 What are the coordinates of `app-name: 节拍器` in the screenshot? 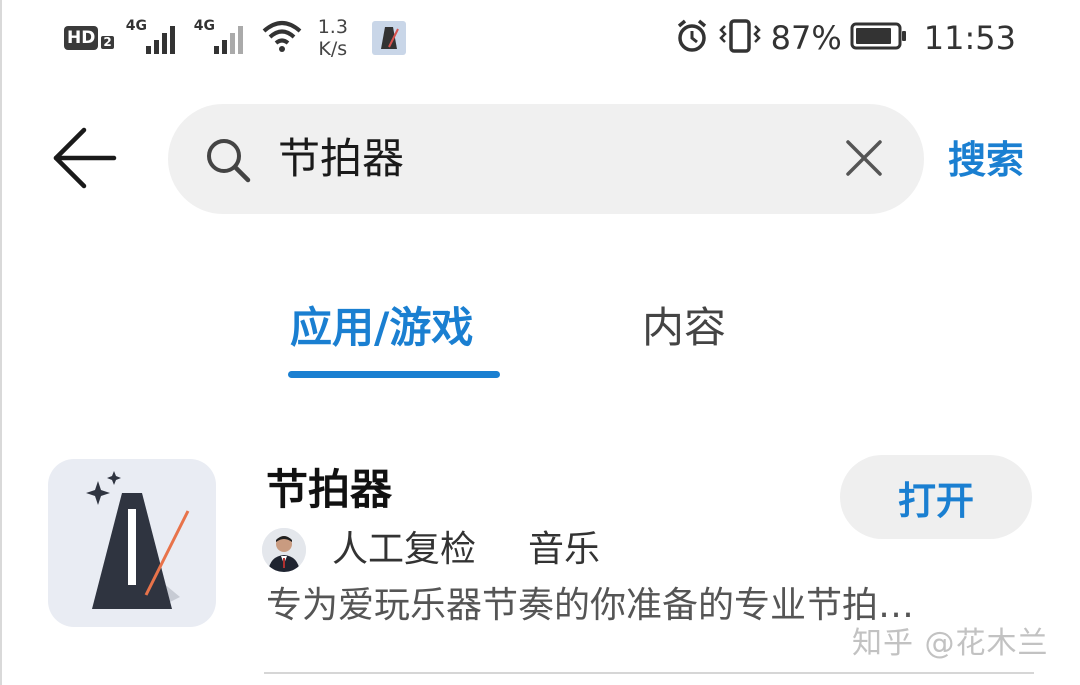 It's located at (329, 490).